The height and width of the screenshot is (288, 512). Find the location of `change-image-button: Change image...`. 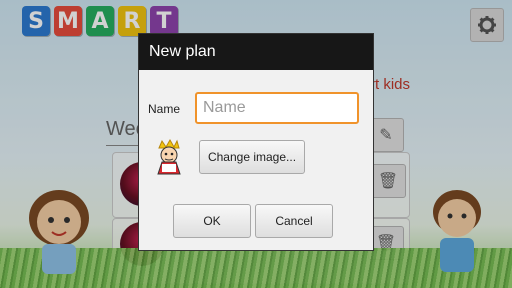

change-image-button: Change image... is located at coordinates (252, 157).